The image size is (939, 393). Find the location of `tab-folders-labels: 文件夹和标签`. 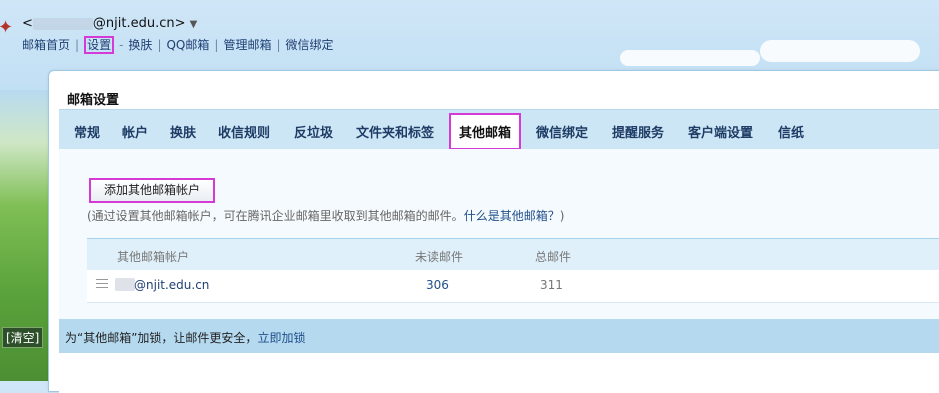

tab-folders-labels: 文件夹和标签 is located at coordinates (395, 131).